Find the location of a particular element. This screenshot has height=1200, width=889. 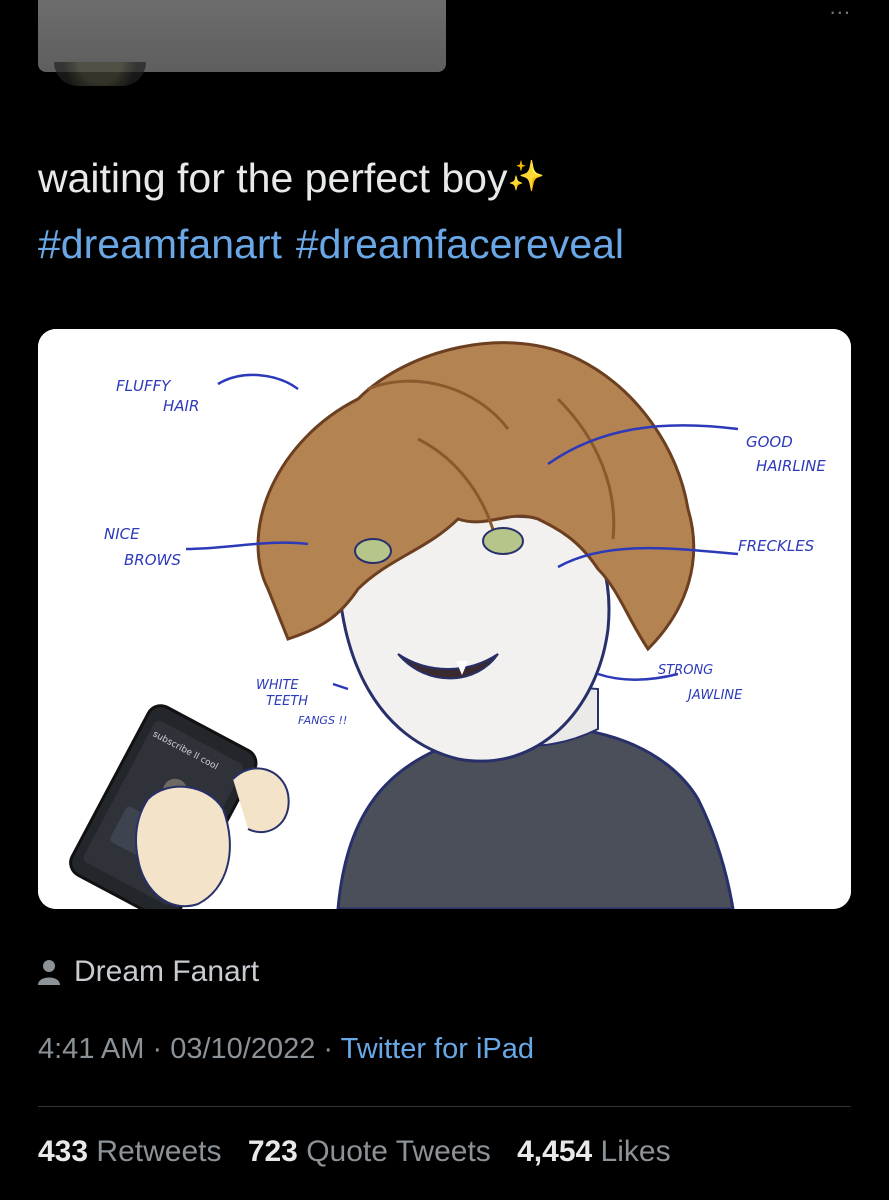

annotation-hair: HAIR is located at coordinates (181, 406).